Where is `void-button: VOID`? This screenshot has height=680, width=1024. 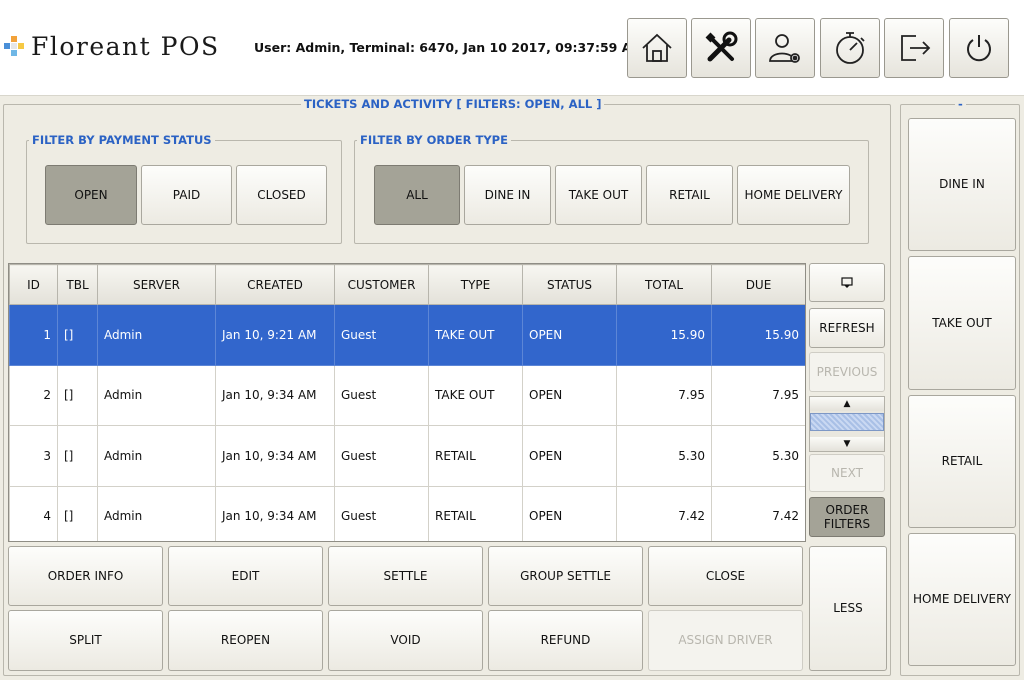
void-button: VOID is located at coordinates (405, 640).